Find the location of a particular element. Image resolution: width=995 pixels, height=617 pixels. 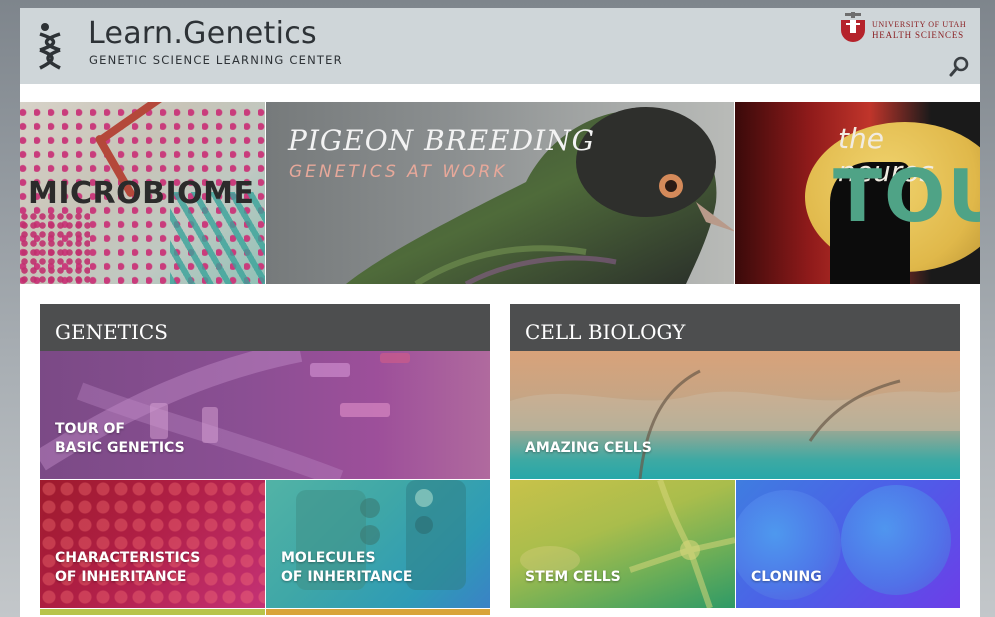

skin-tissue-illustration is located at coordinates (735, 424).